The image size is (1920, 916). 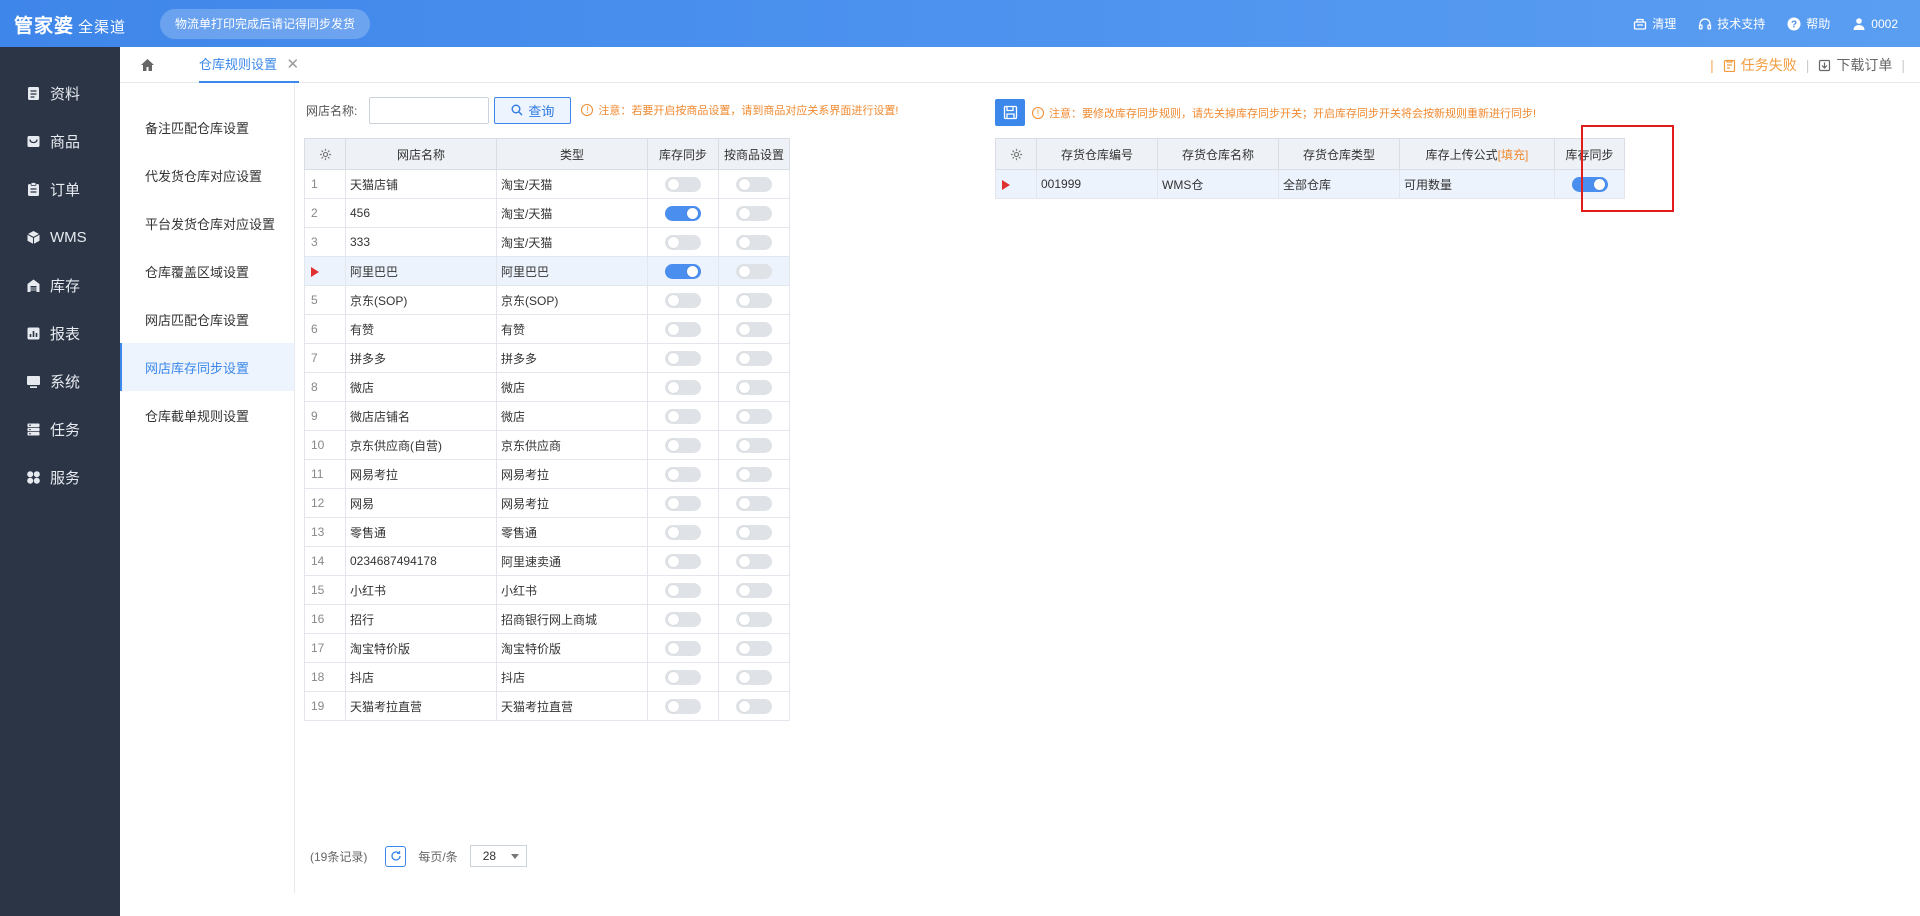 What do you see at coordinates (1808, 23) in the screenshot?
I see `help-button: ? 帮助` at bounding box center [1808, 23].